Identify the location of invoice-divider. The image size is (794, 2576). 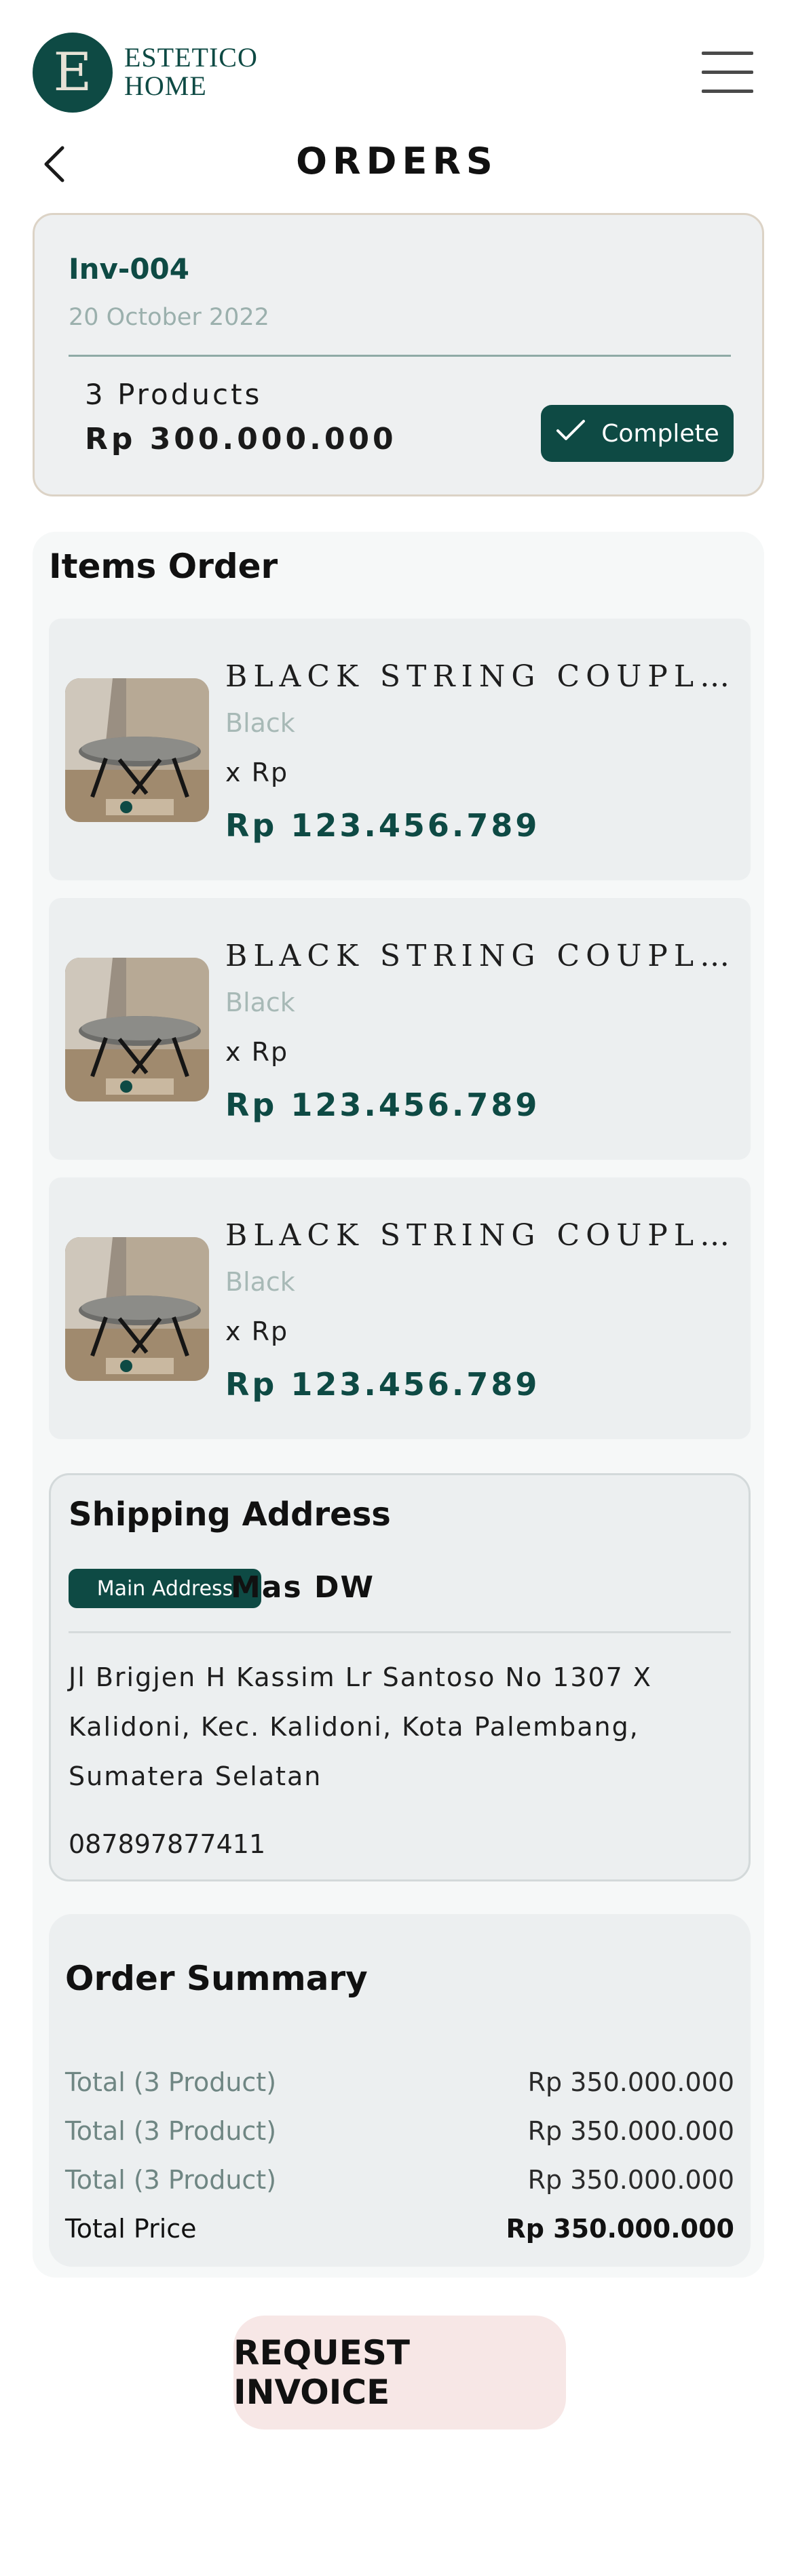
(400, 356).